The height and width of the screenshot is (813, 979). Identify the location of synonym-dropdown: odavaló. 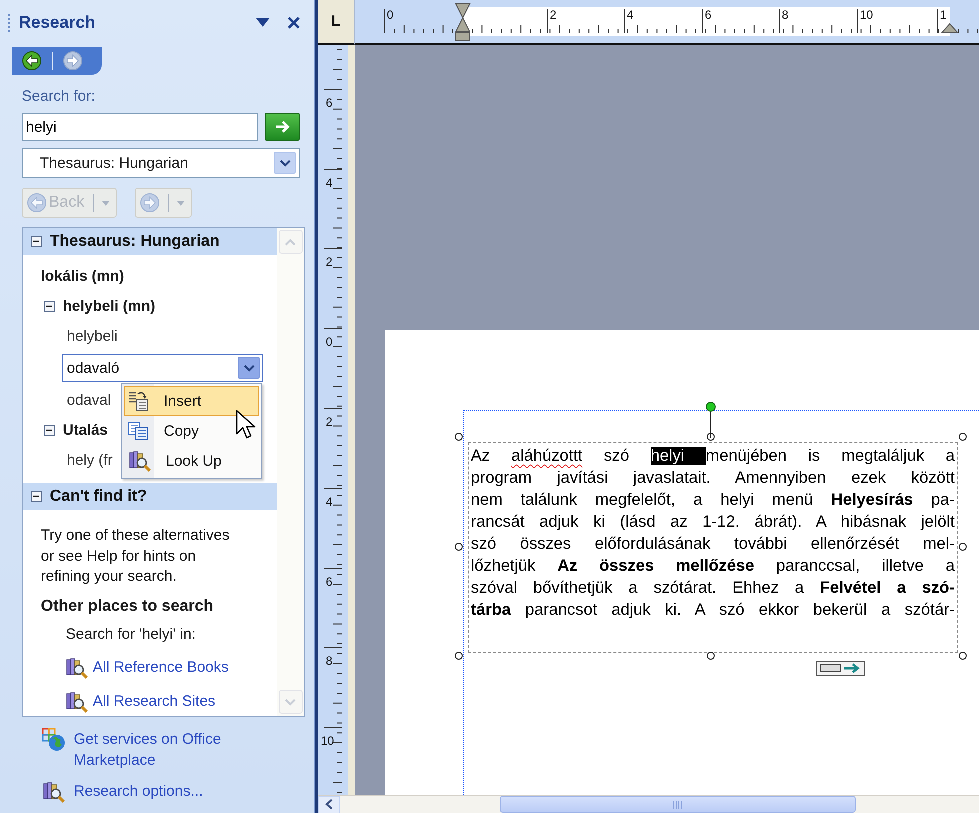
(162, 368).